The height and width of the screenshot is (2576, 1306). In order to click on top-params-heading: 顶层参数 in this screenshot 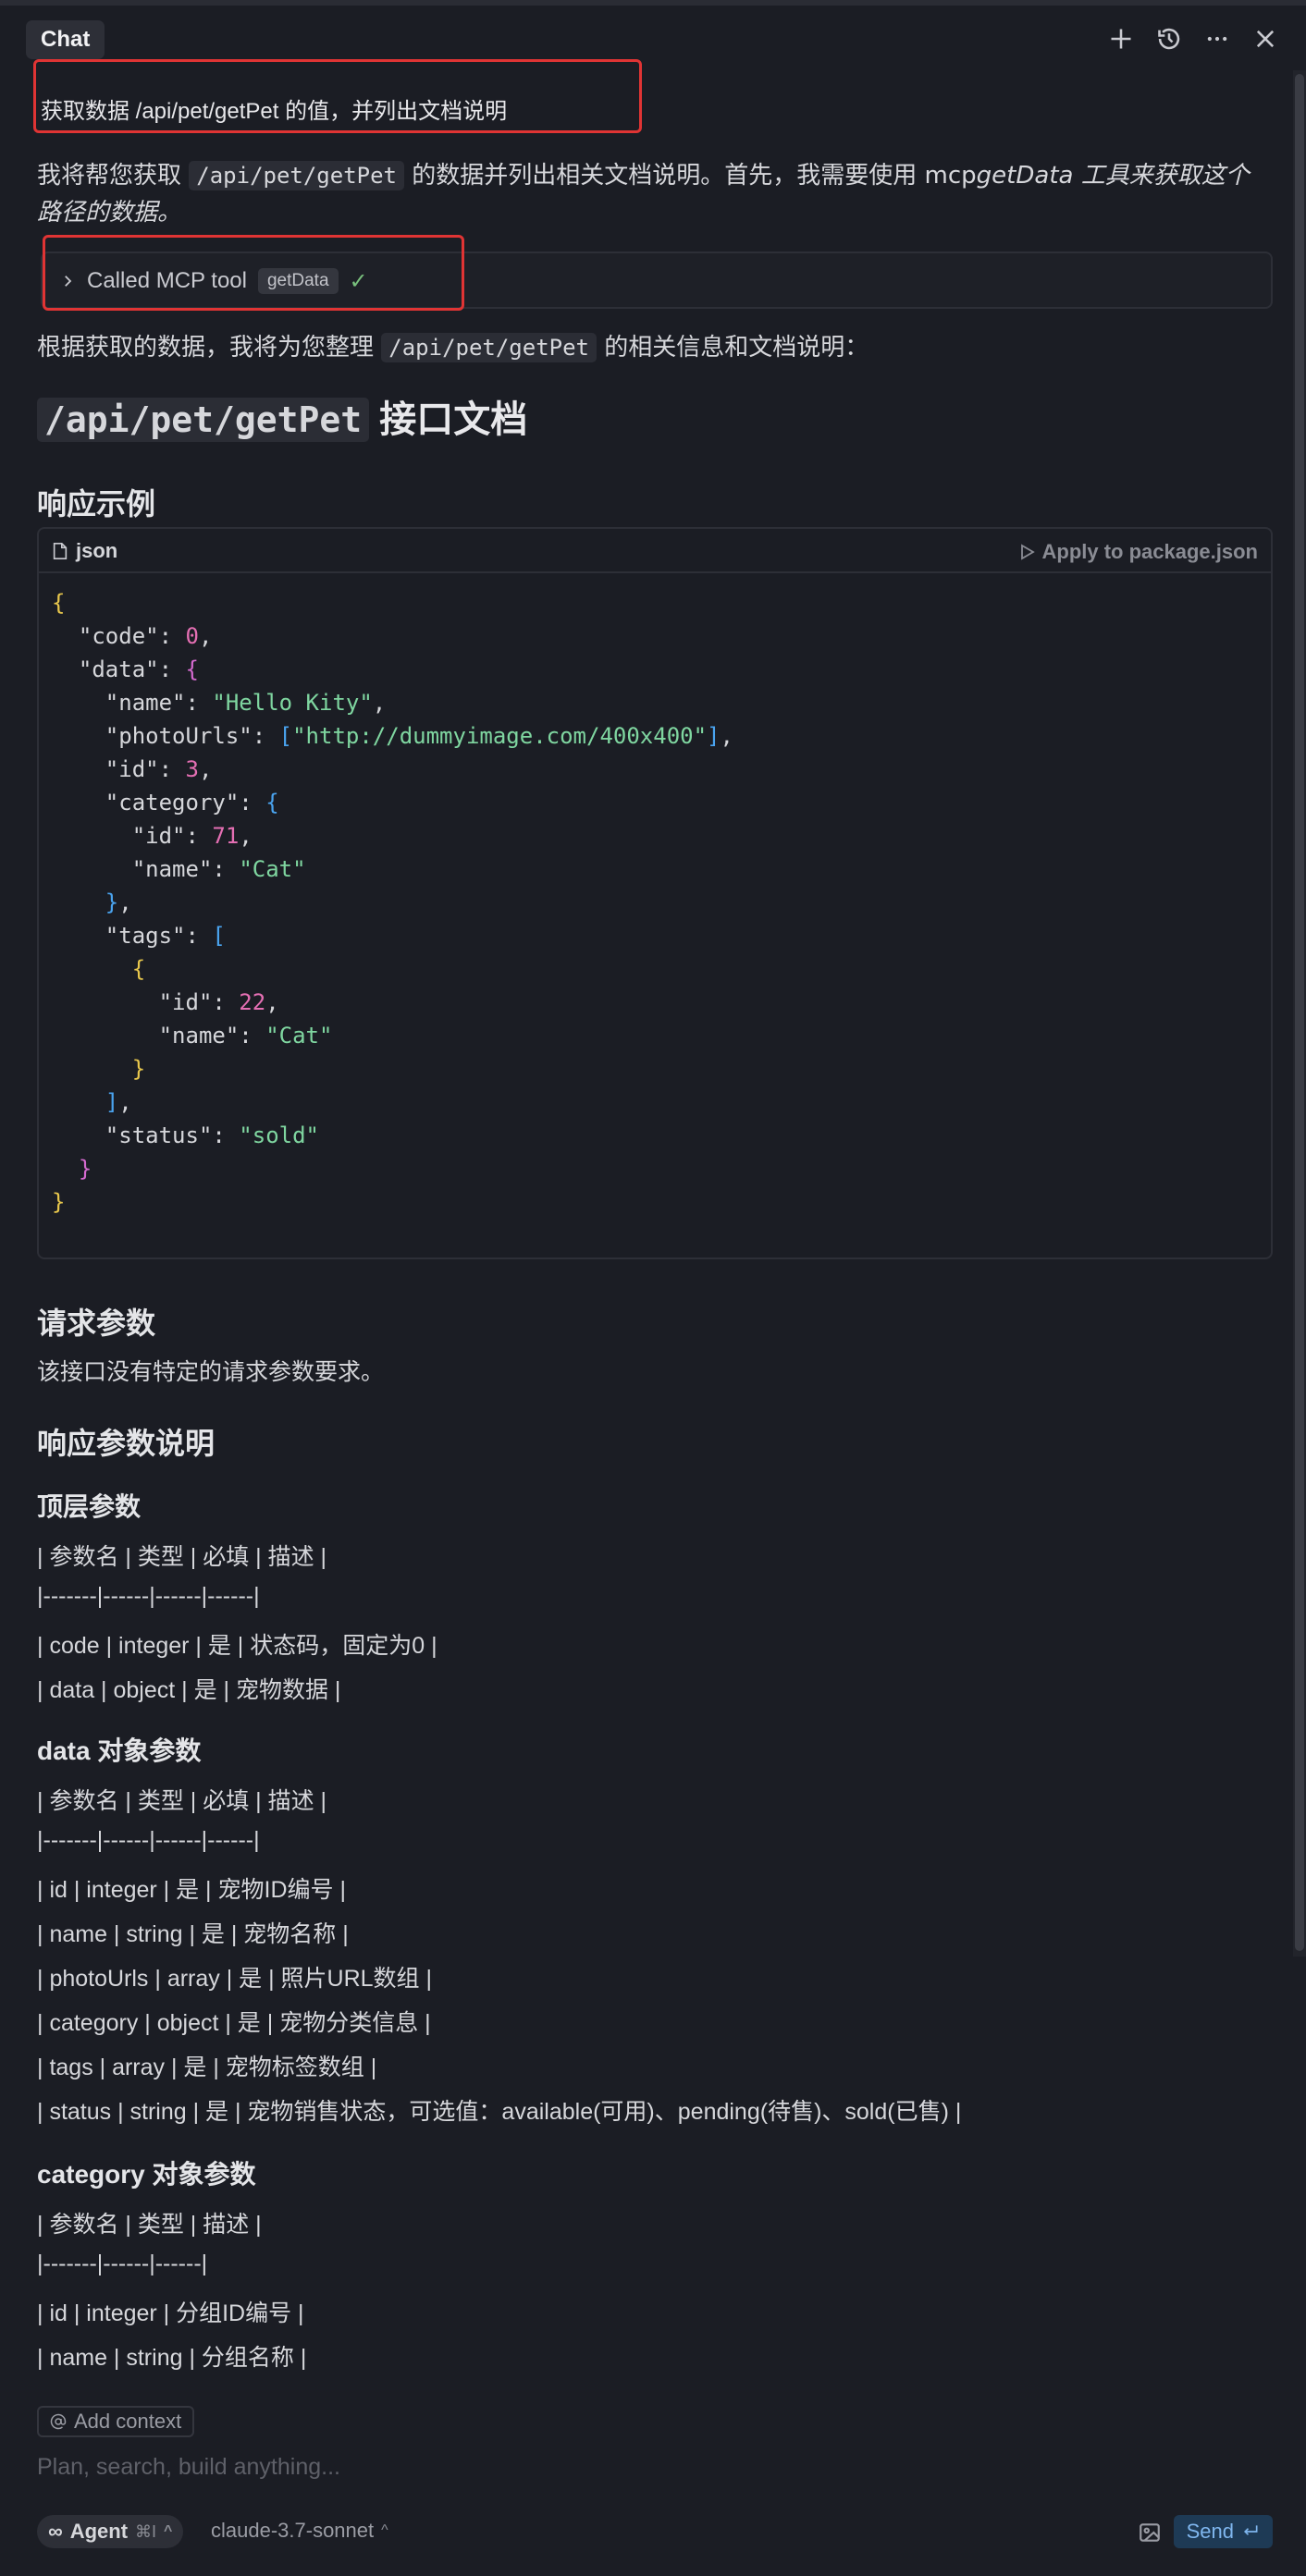, I will do `click(89, 1506)`.